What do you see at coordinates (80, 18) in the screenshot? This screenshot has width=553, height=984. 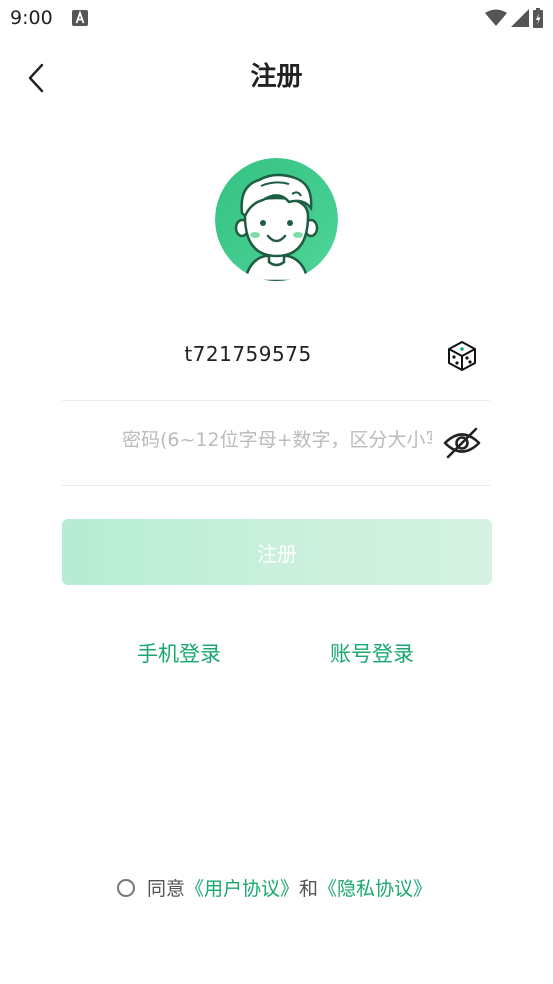 I see `notification-a-icon` at bounding box center [80, 18].